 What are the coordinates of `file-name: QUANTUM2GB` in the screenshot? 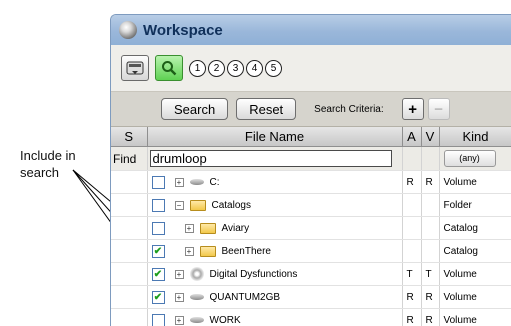 It's located at (245, 297).